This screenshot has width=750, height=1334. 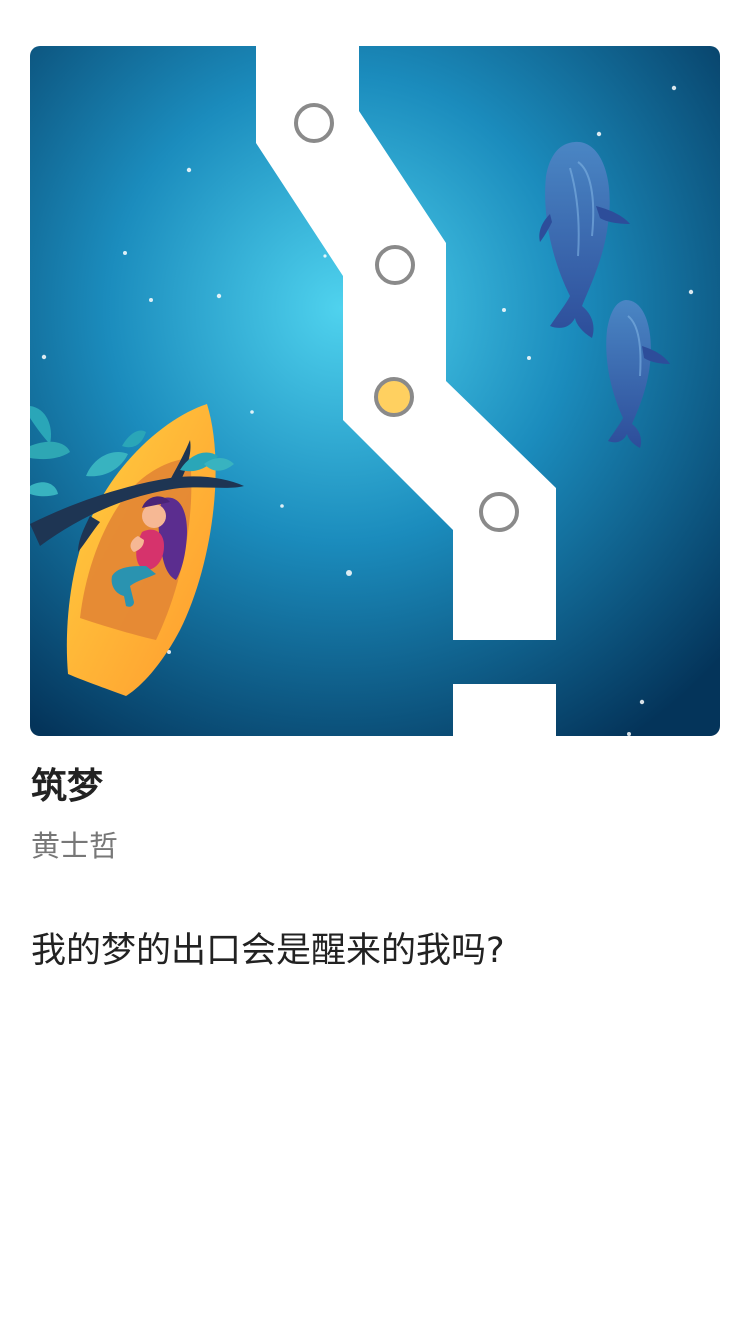 I want to click on game-title: 筑梦, so click(x=67, y=786).